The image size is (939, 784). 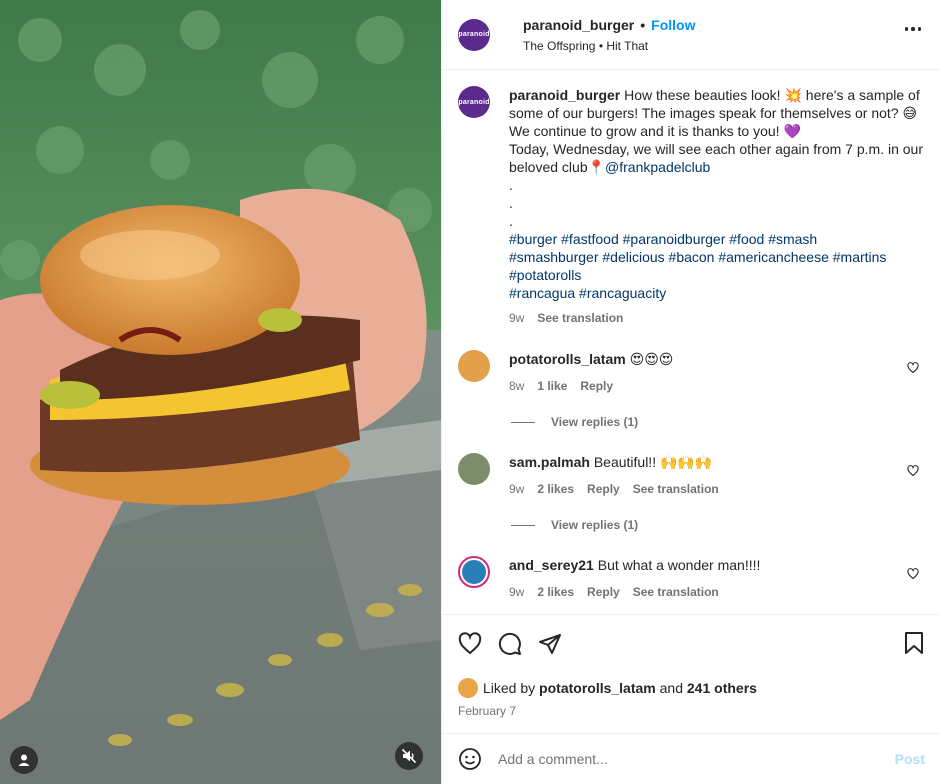 What do you see at coordinates (716, 275) in the screenshot?
I see `caption-hashtags-3: #potatorolls` at bounding box center [716, 275].